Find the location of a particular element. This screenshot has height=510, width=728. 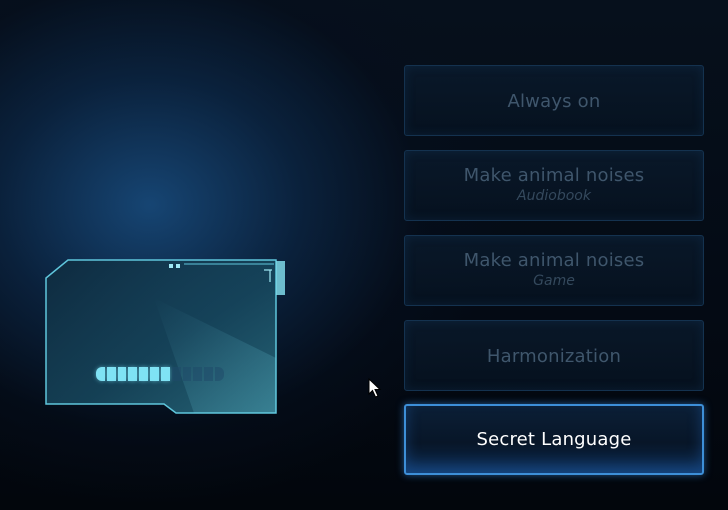

menu-item-always-on: Always on is located at coordinates (554, 100).